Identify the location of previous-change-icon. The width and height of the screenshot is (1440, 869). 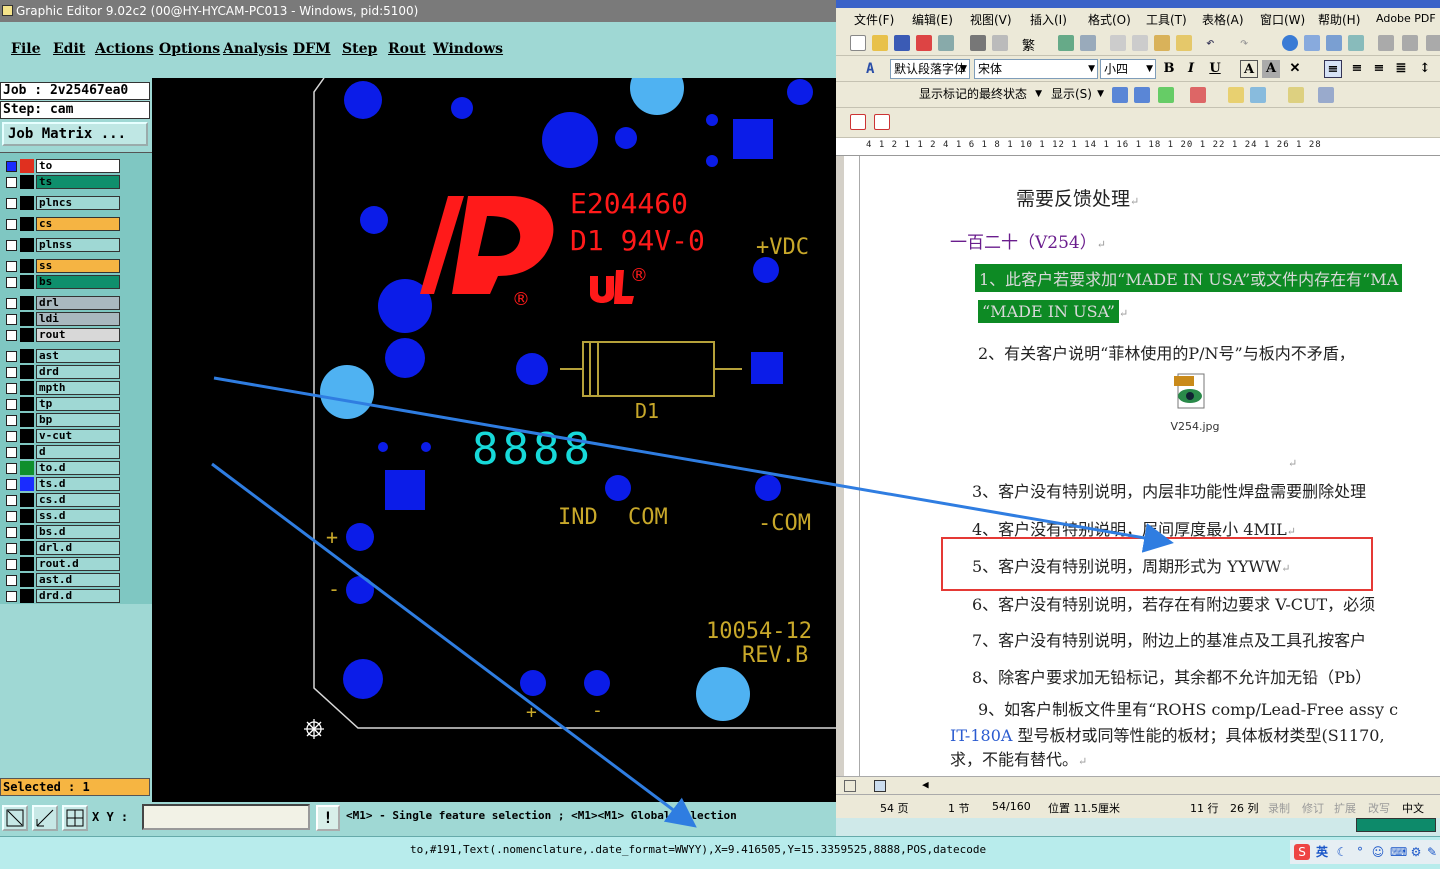
(1120, 95).